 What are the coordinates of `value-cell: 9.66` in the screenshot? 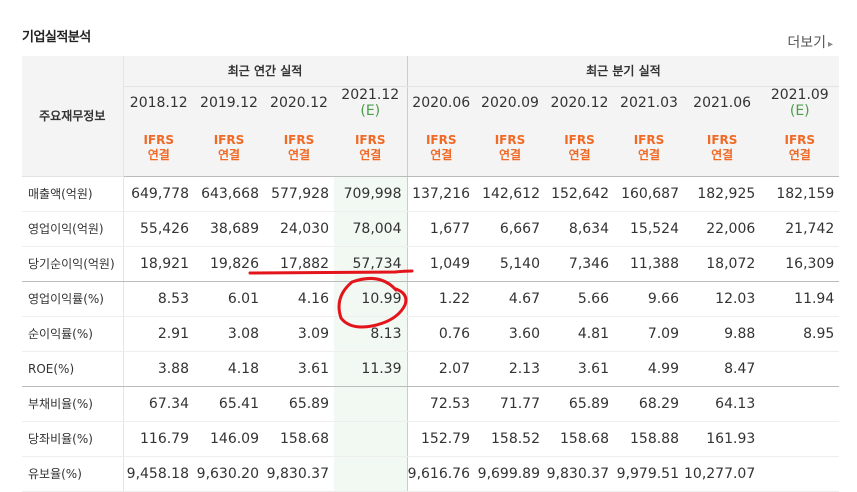 It's located at (649, 299).